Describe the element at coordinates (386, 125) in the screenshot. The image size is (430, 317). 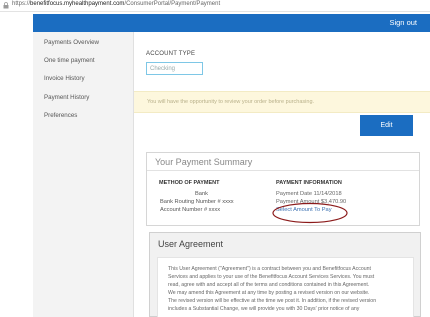
I see `edit-button: Edit` at that location.